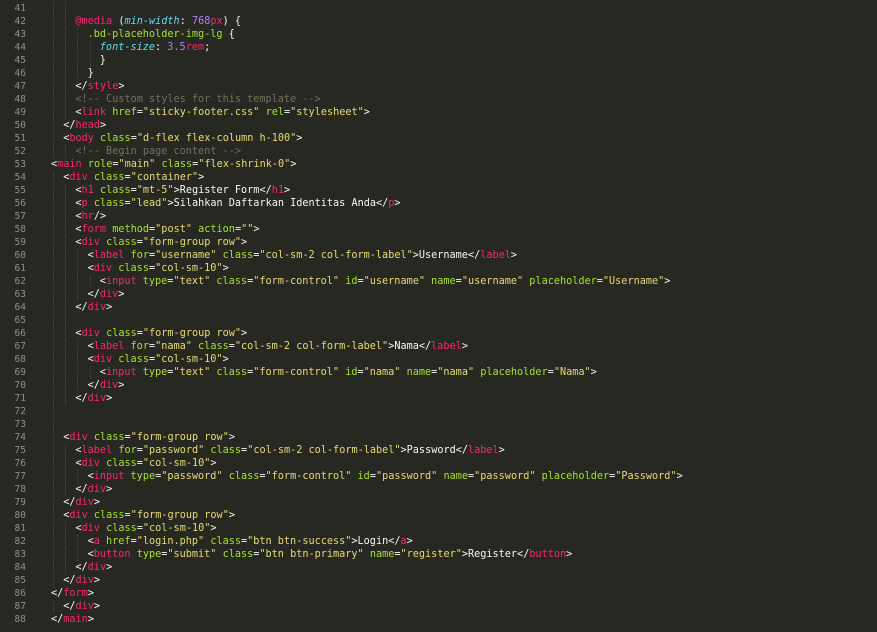 The width and height of the screenshot is (877, 632). Describe the element at coordinates (161, 333) in the screenshot. I see `code-text: <div class="form-group row">` at that location.